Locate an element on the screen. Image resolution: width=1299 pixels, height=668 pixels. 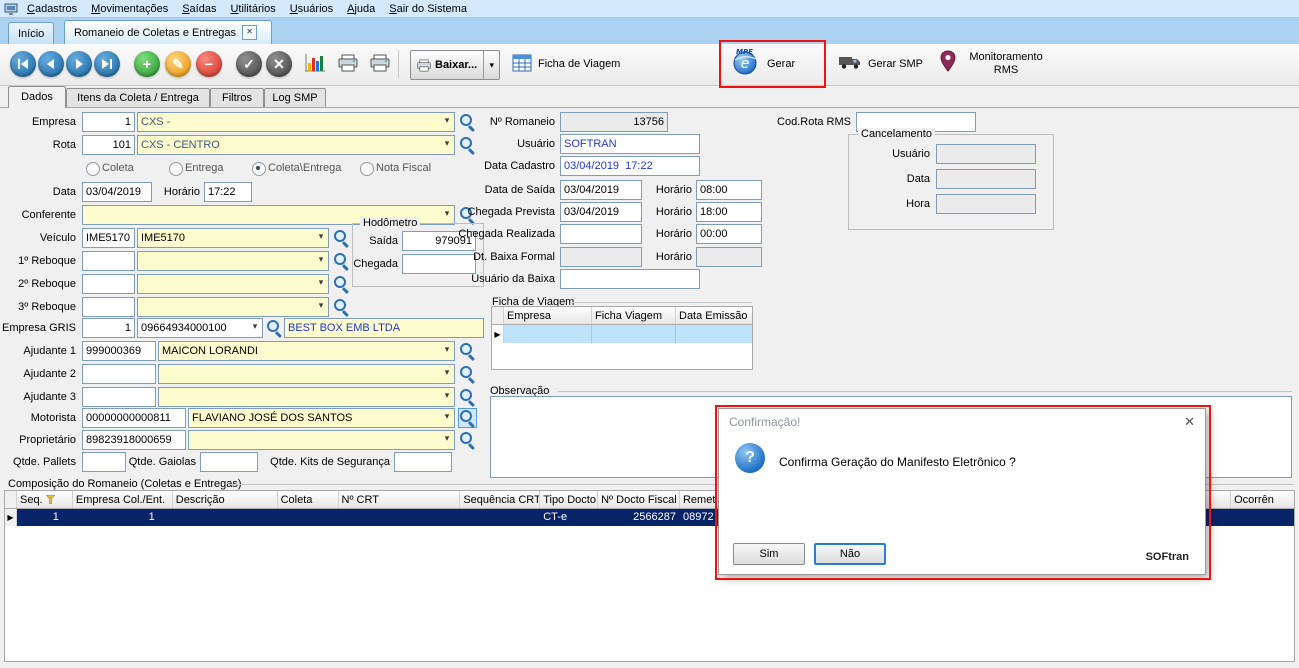
qtde-kits-field is located at coordinates (423, 462).